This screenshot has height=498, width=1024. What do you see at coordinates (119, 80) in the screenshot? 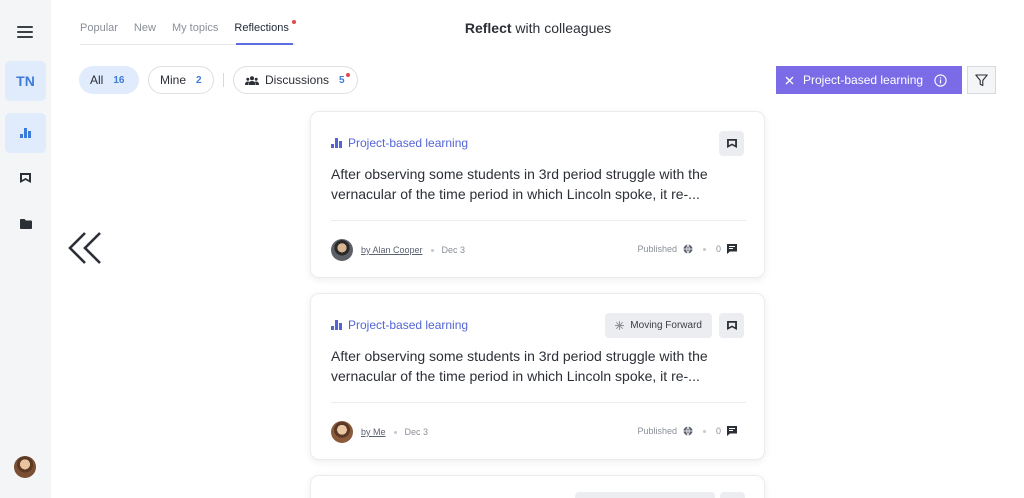
I see `filter-all-count: 16` at bounding box center [119, 80].